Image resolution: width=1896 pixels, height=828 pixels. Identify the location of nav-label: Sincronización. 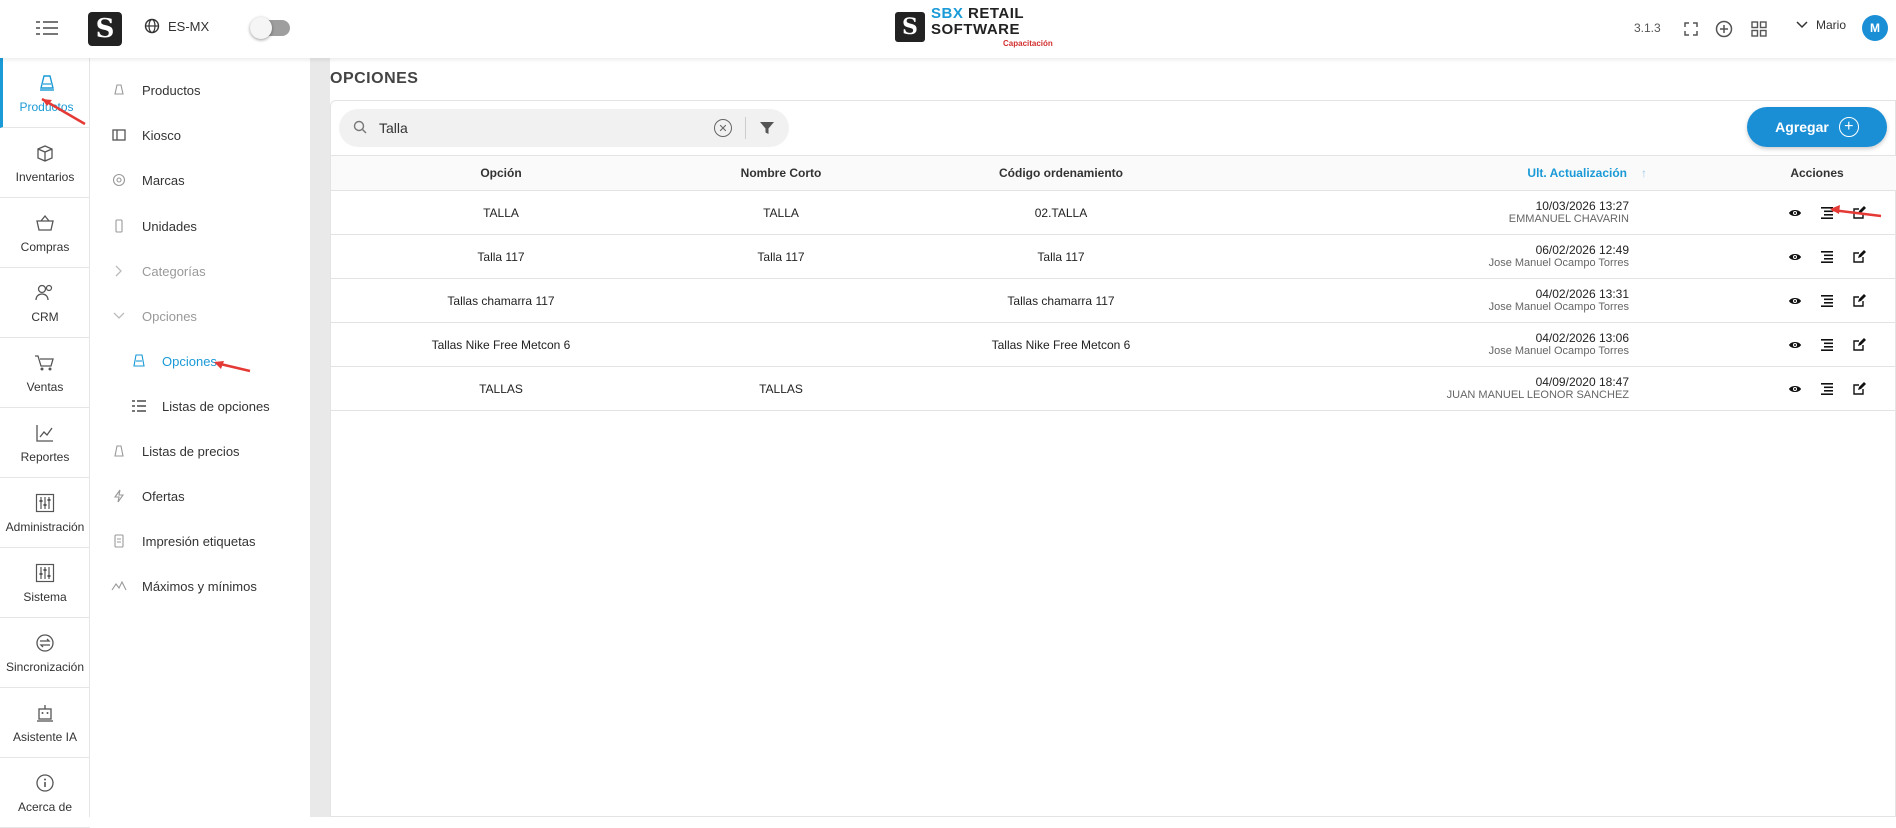
(45, 666).